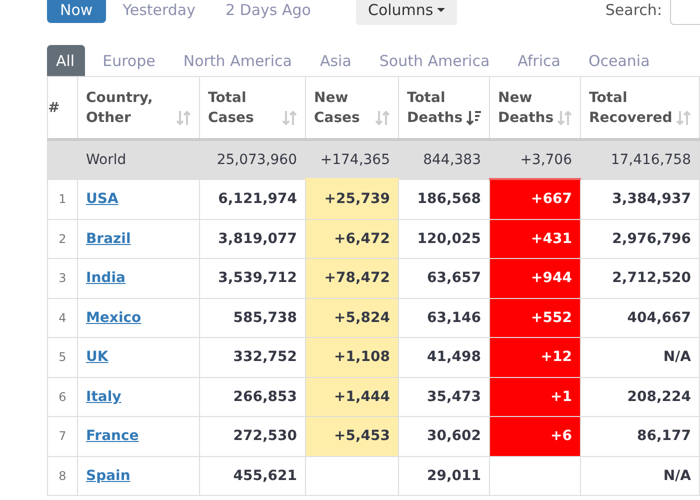 The image size is (700, 500). What do you see at coordinates (444, 476) in the screenshot?
I see `table-cell: 29,011` at bounding box center [444, 476].